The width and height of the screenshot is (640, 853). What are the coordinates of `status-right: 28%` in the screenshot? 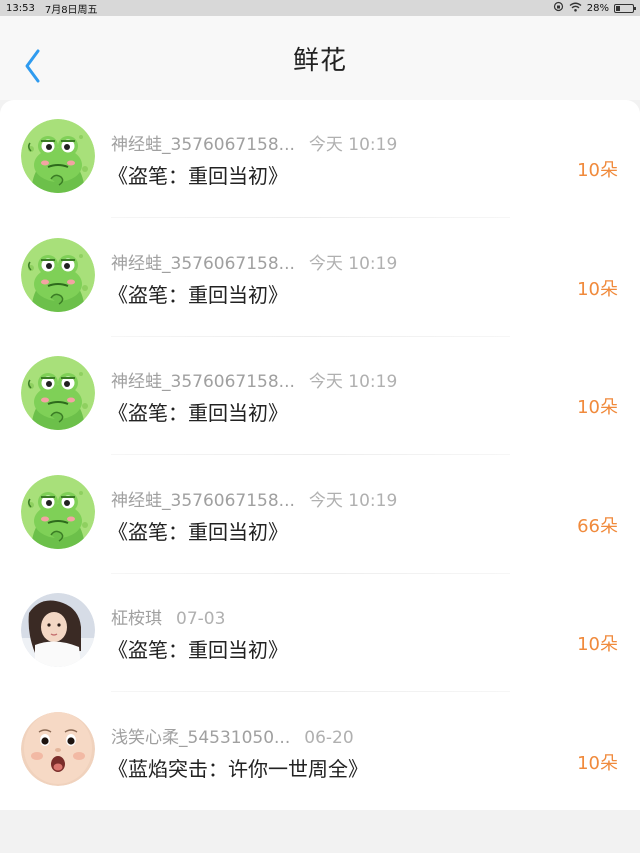 It's located at (594, 8).